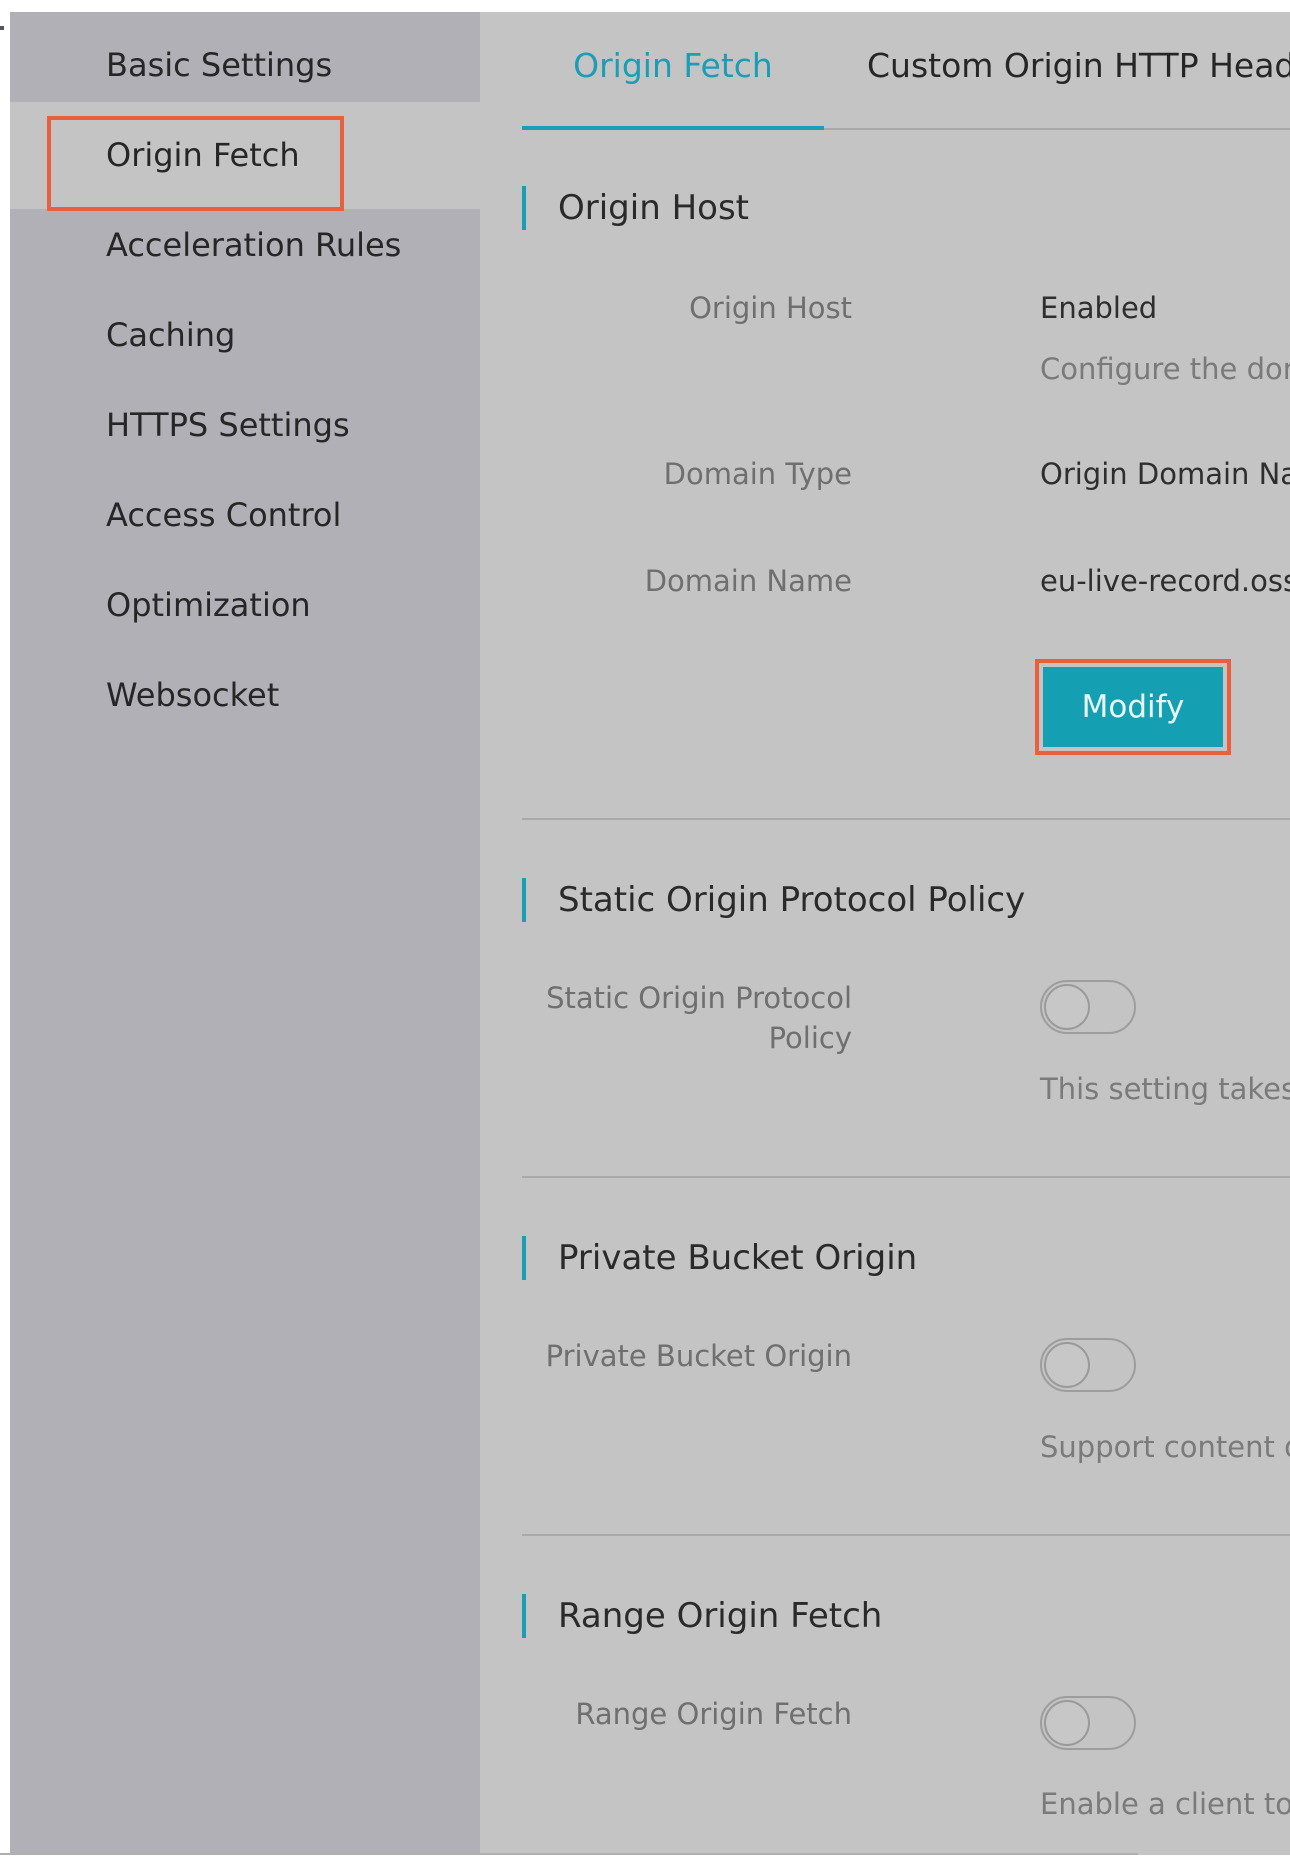 This screenshot has width=1290, height=1859. Describe the element at coordinates (687, 1018) in the screenshot. I see `static-origin-label: Static Origin Protocol Policy` at that location.